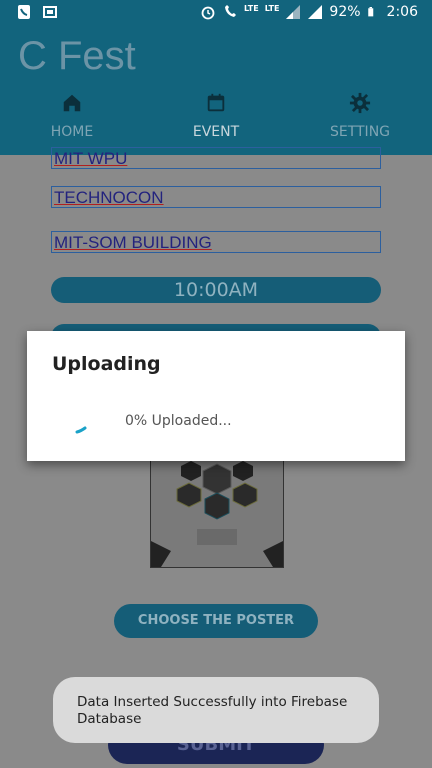  I want to click on battery-icon, so click(370, 12).